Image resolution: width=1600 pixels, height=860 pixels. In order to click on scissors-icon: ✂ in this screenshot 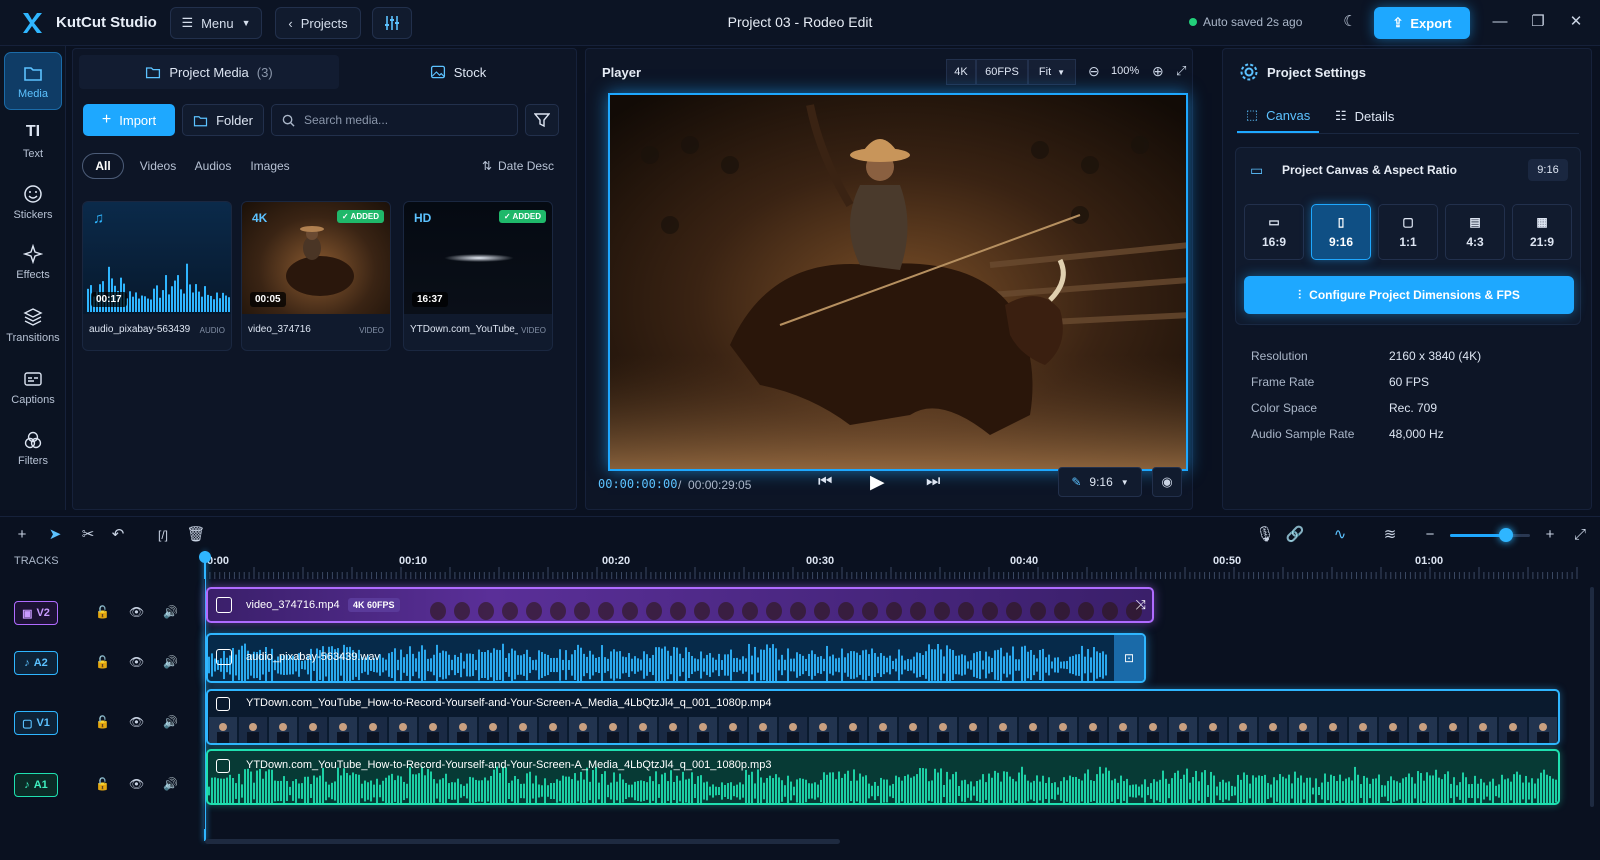, I will do `click(88, 535)`.